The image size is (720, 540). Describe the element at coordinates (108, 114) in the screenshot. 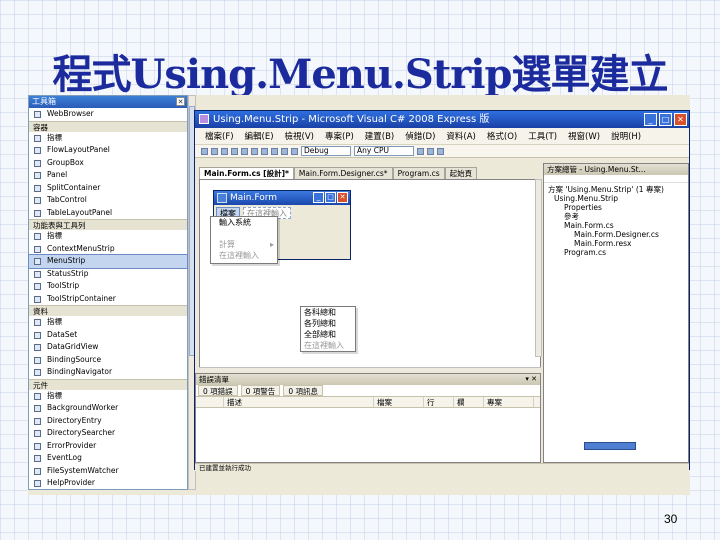

I see `toolbox-item: WebBrowser` at that location.